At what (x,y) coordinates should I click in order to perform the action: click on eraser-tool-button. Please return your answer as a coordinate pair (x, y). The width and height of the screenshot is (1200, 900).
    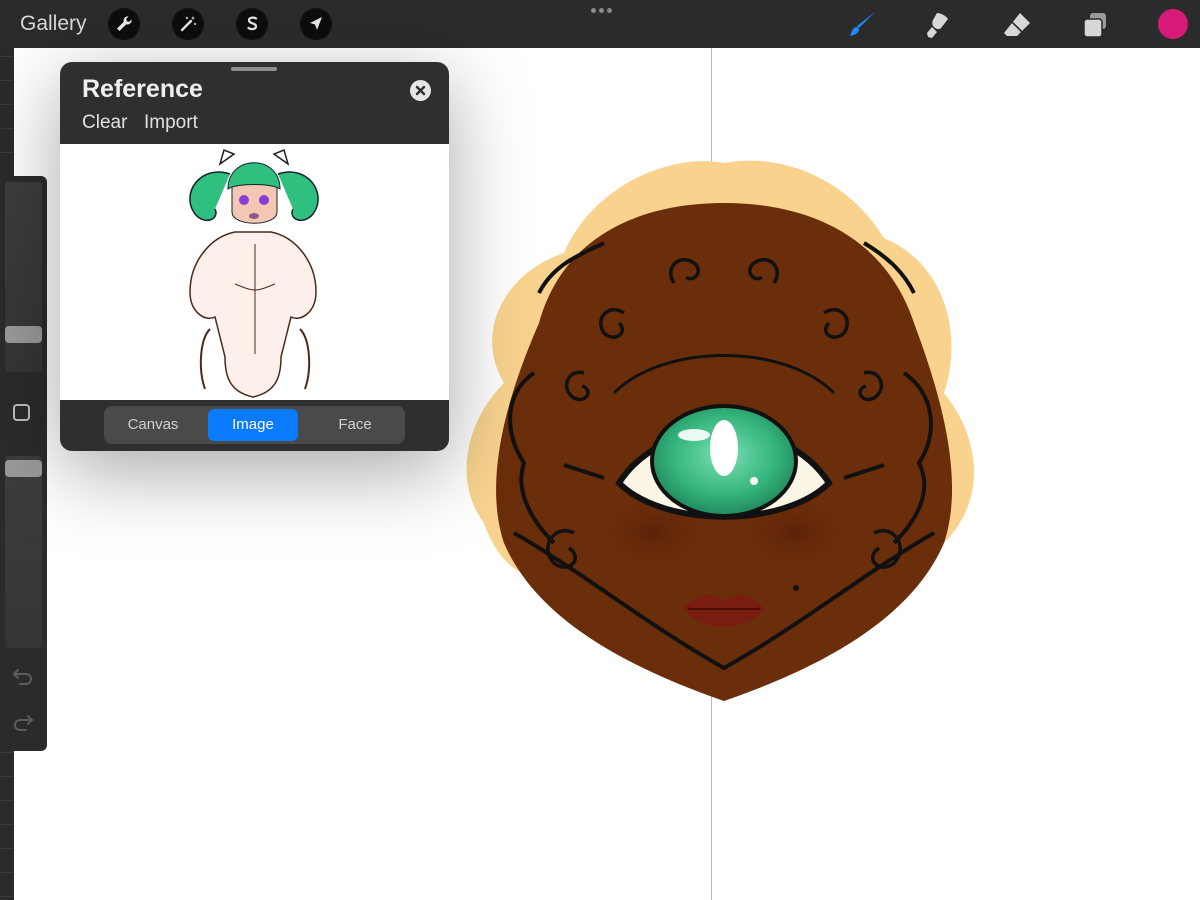
    Looking at the image, I should click on (1017, 25).